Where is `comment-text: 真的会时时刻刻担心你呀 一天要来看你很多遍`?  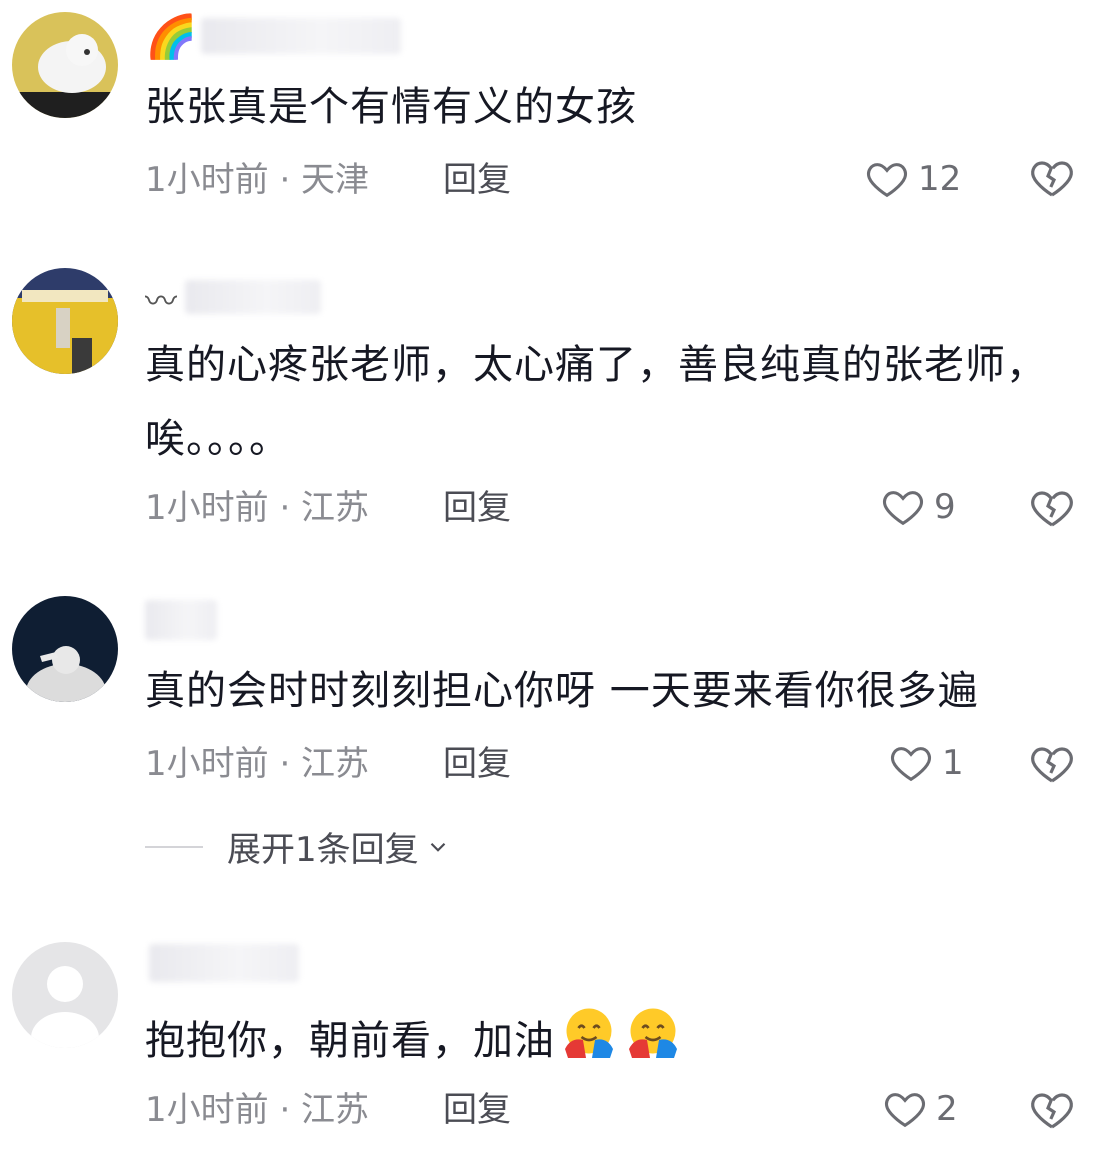
comment-text: 真的会时时刻刻担心你呀 一天要来看你很多遍 is located at coordinates (562, 691).